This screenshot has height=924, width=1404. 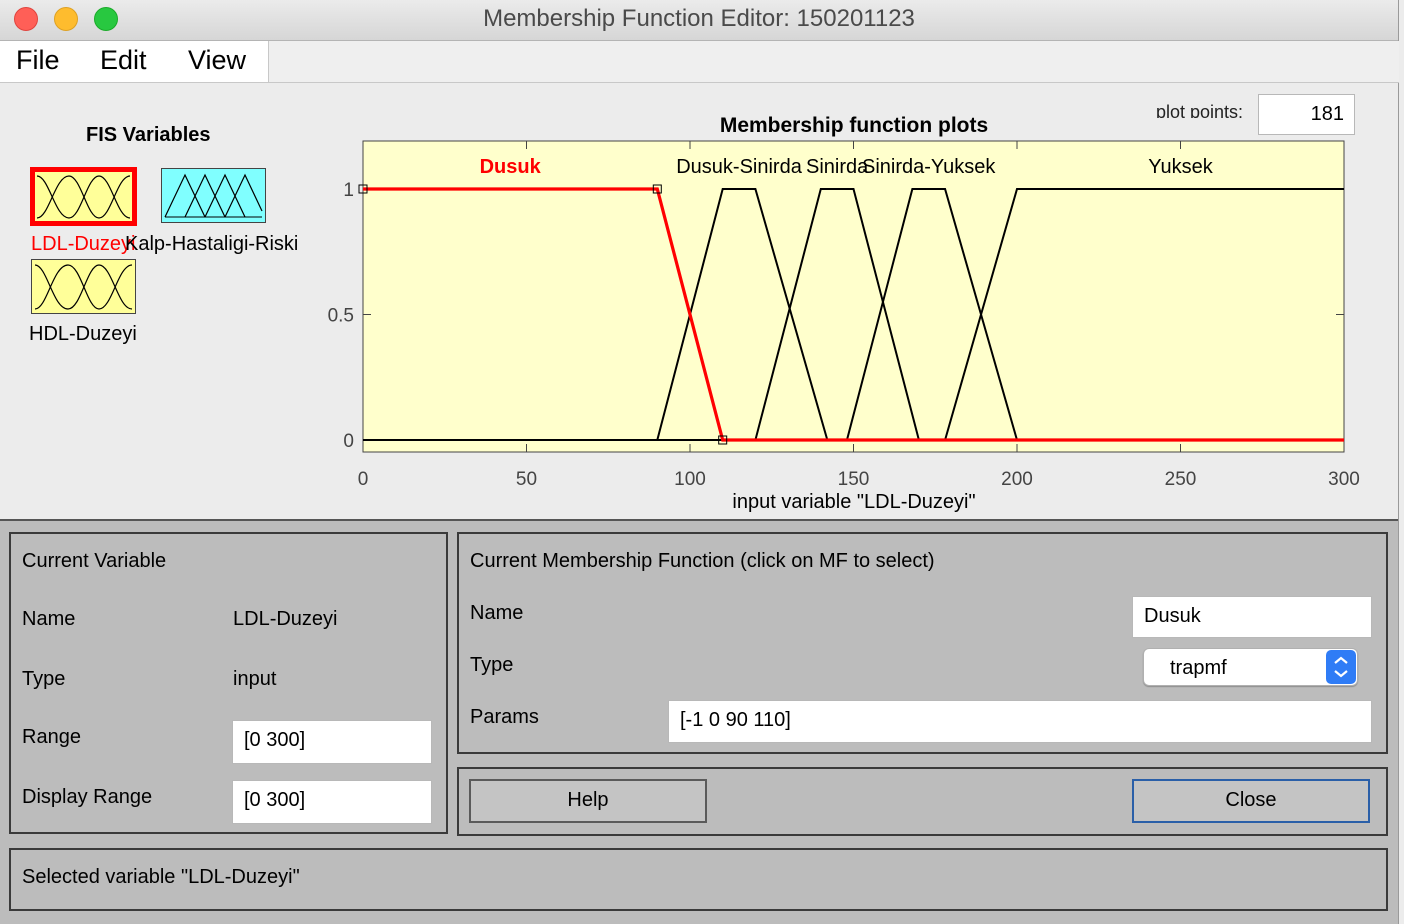 I want to click on chart-title: Membership function plots, so click(x=854, y=125).